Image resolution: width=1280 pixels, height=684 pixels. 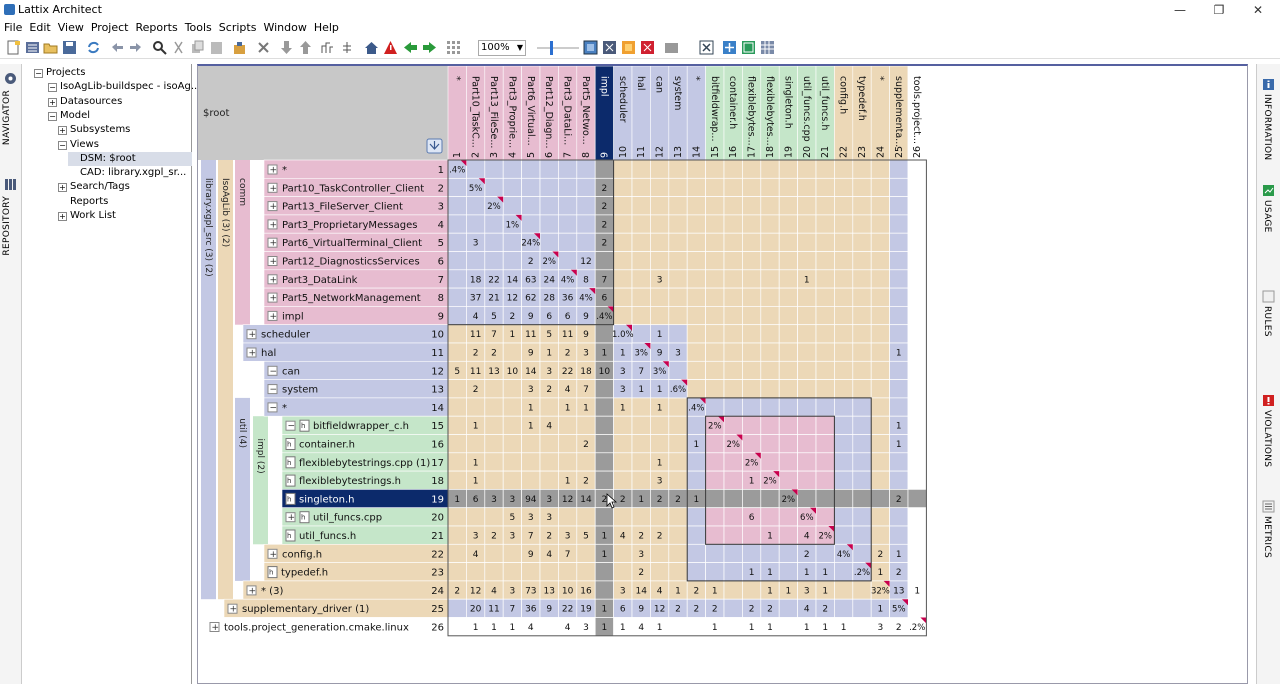 I want to click on repository-tab: REPOSITORY, so click(x=7, y=226).